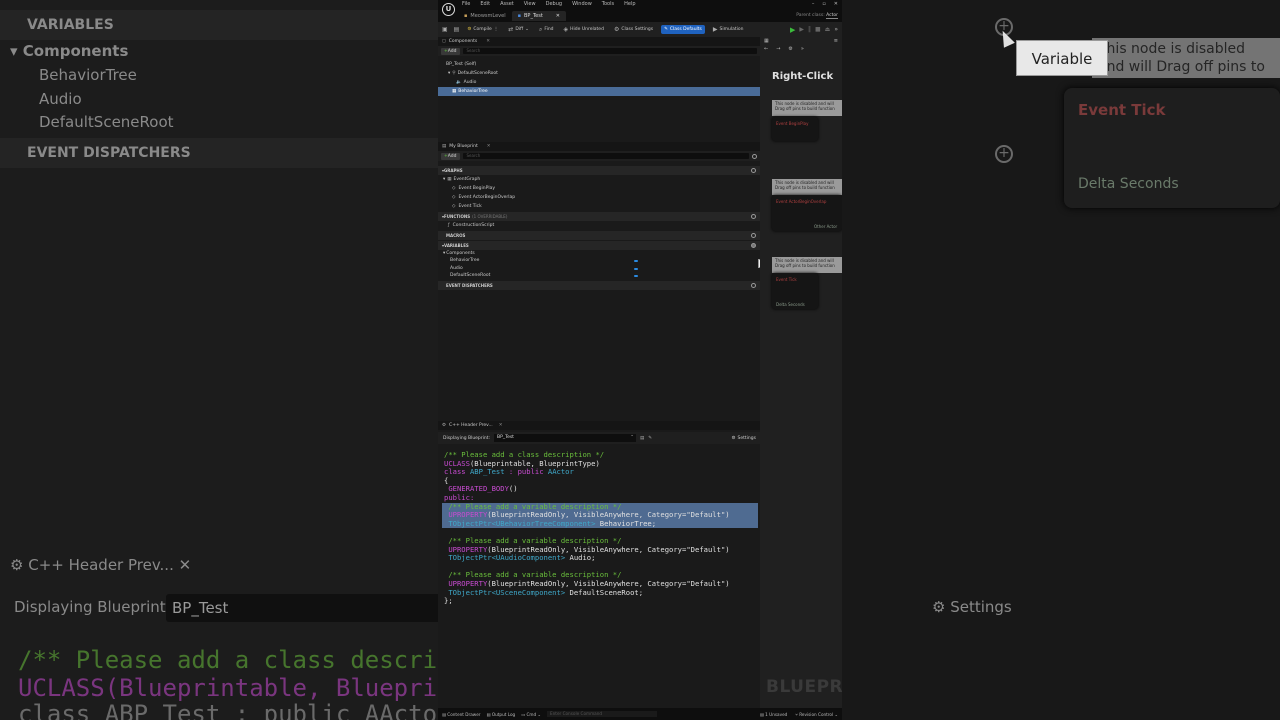 The height and width of the screenshot is (720, 1280). Describe the element at coordinates (599, 197) in the screenshot. I see `event-item: ◇ Event ActorBeginOverlap` at that location.